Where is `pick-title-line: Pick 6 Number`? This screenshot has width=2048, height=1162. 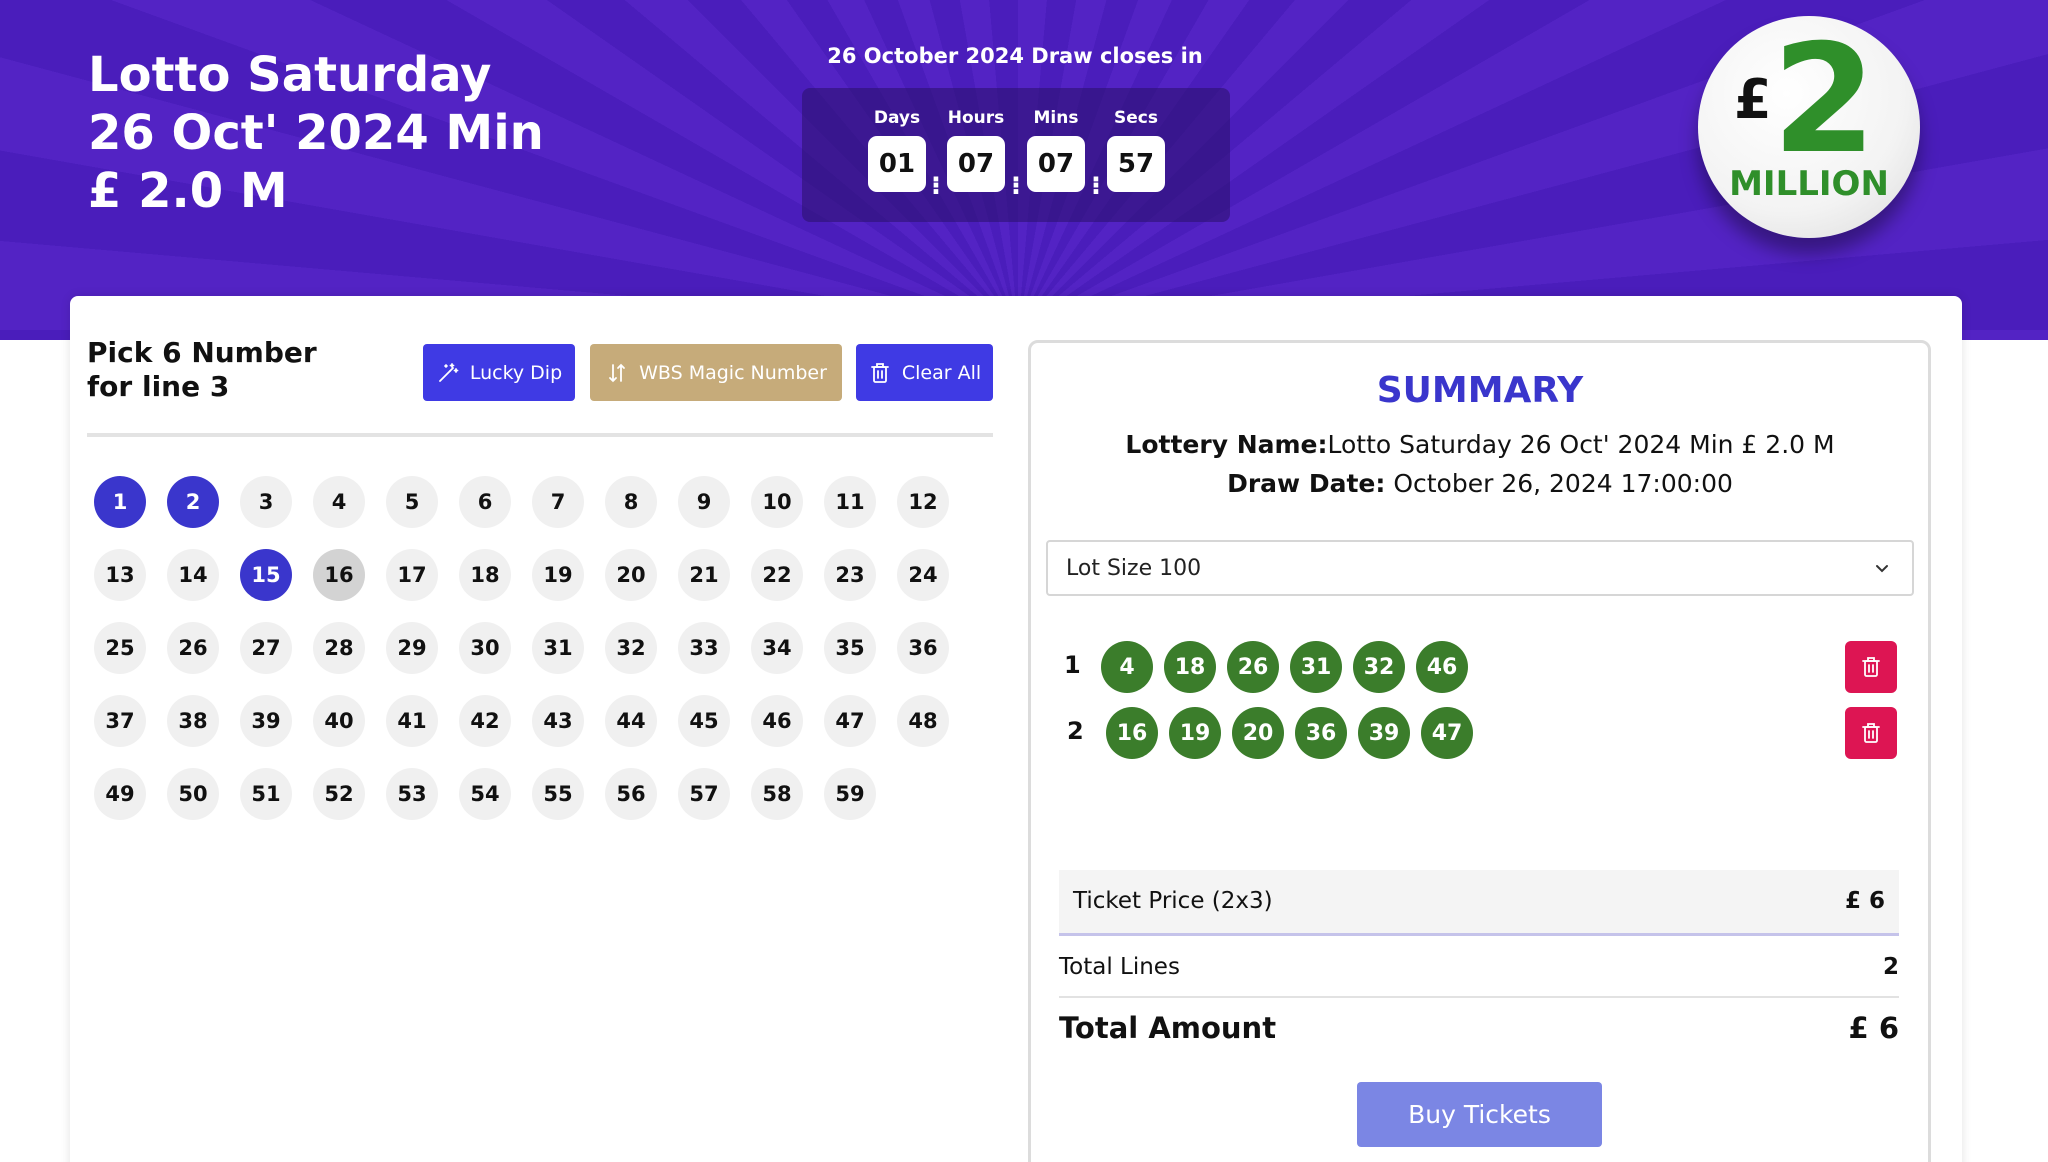 pick-title-line: Pick 6 Number is located at coordinates (202, 352).